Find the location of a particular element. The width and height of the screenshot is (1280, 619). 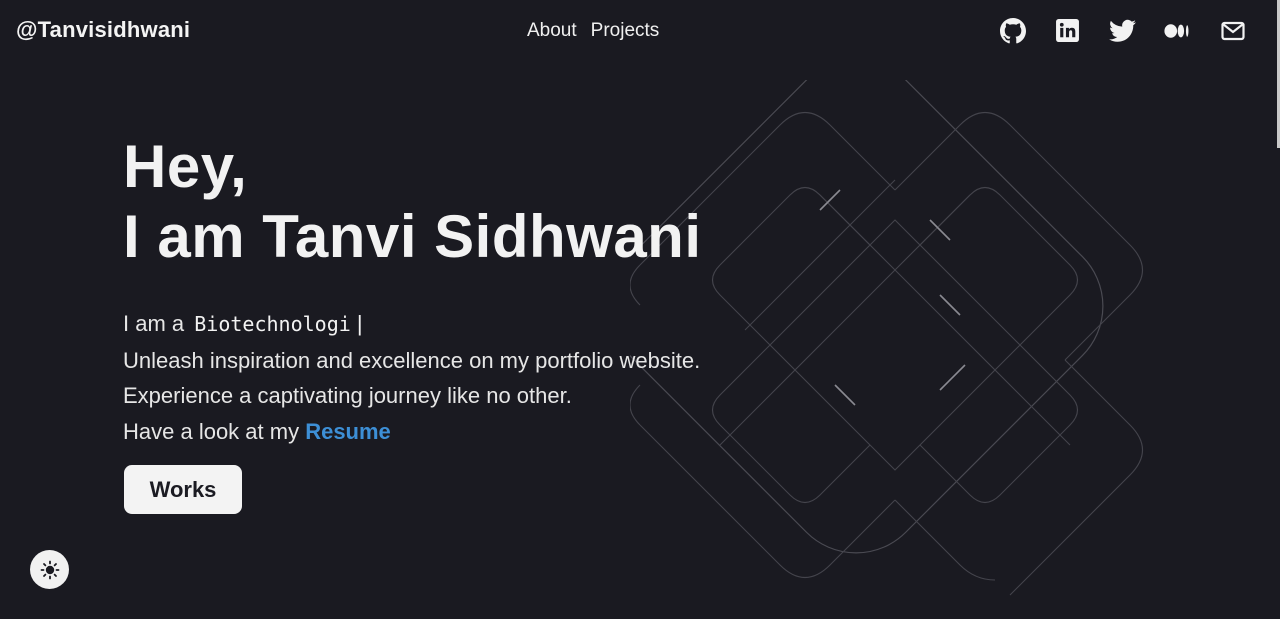

typing-cursor: | is located at coordinates (359, 323).